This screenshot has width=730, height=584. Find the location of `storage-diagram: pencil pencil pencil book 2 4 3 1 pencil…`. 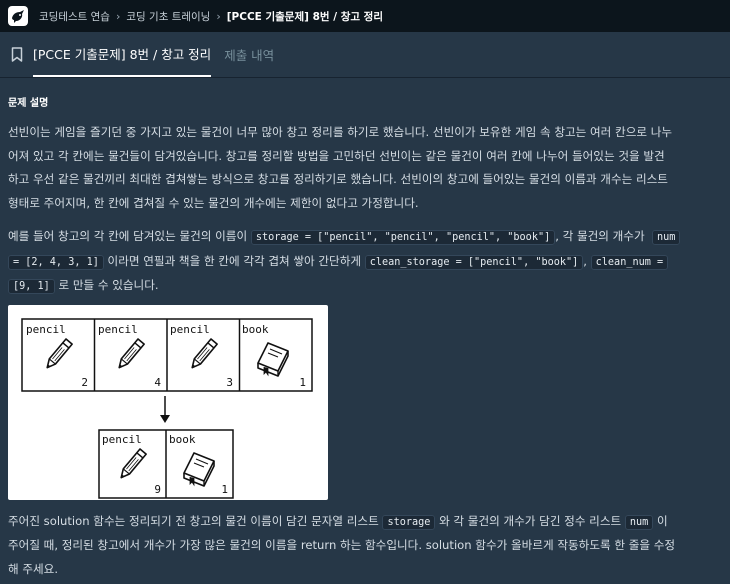

storage-diagram: pencil pencil pencil book 2 4 3 1 pencil… is located at coordinates (168, 402).